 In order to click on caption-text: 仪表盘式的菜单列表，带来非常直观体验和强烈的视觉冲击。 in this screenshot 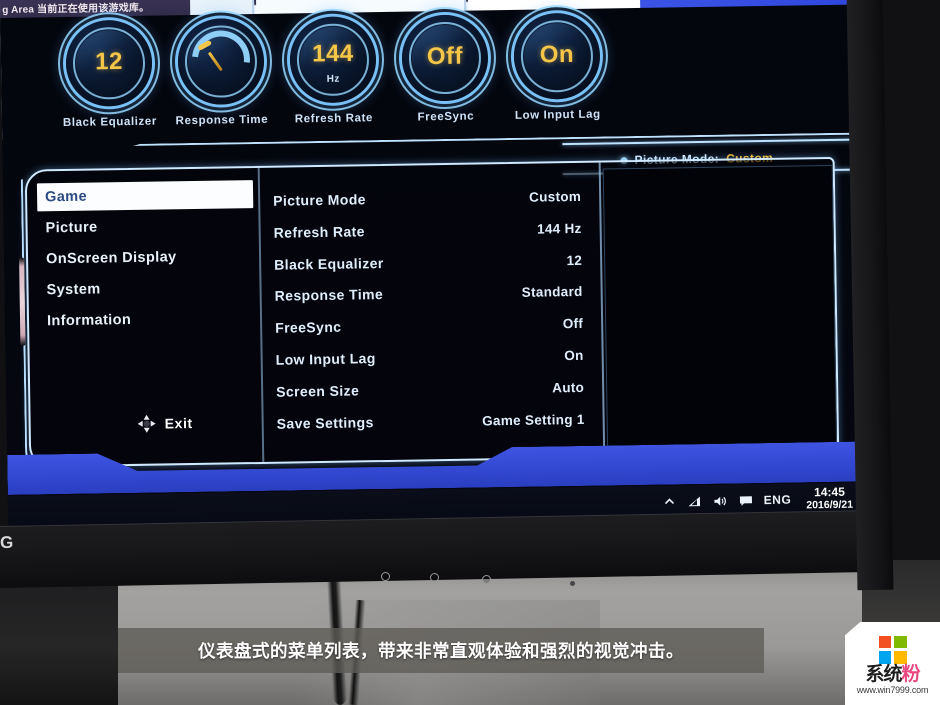, I will do `click(441, 651)`.